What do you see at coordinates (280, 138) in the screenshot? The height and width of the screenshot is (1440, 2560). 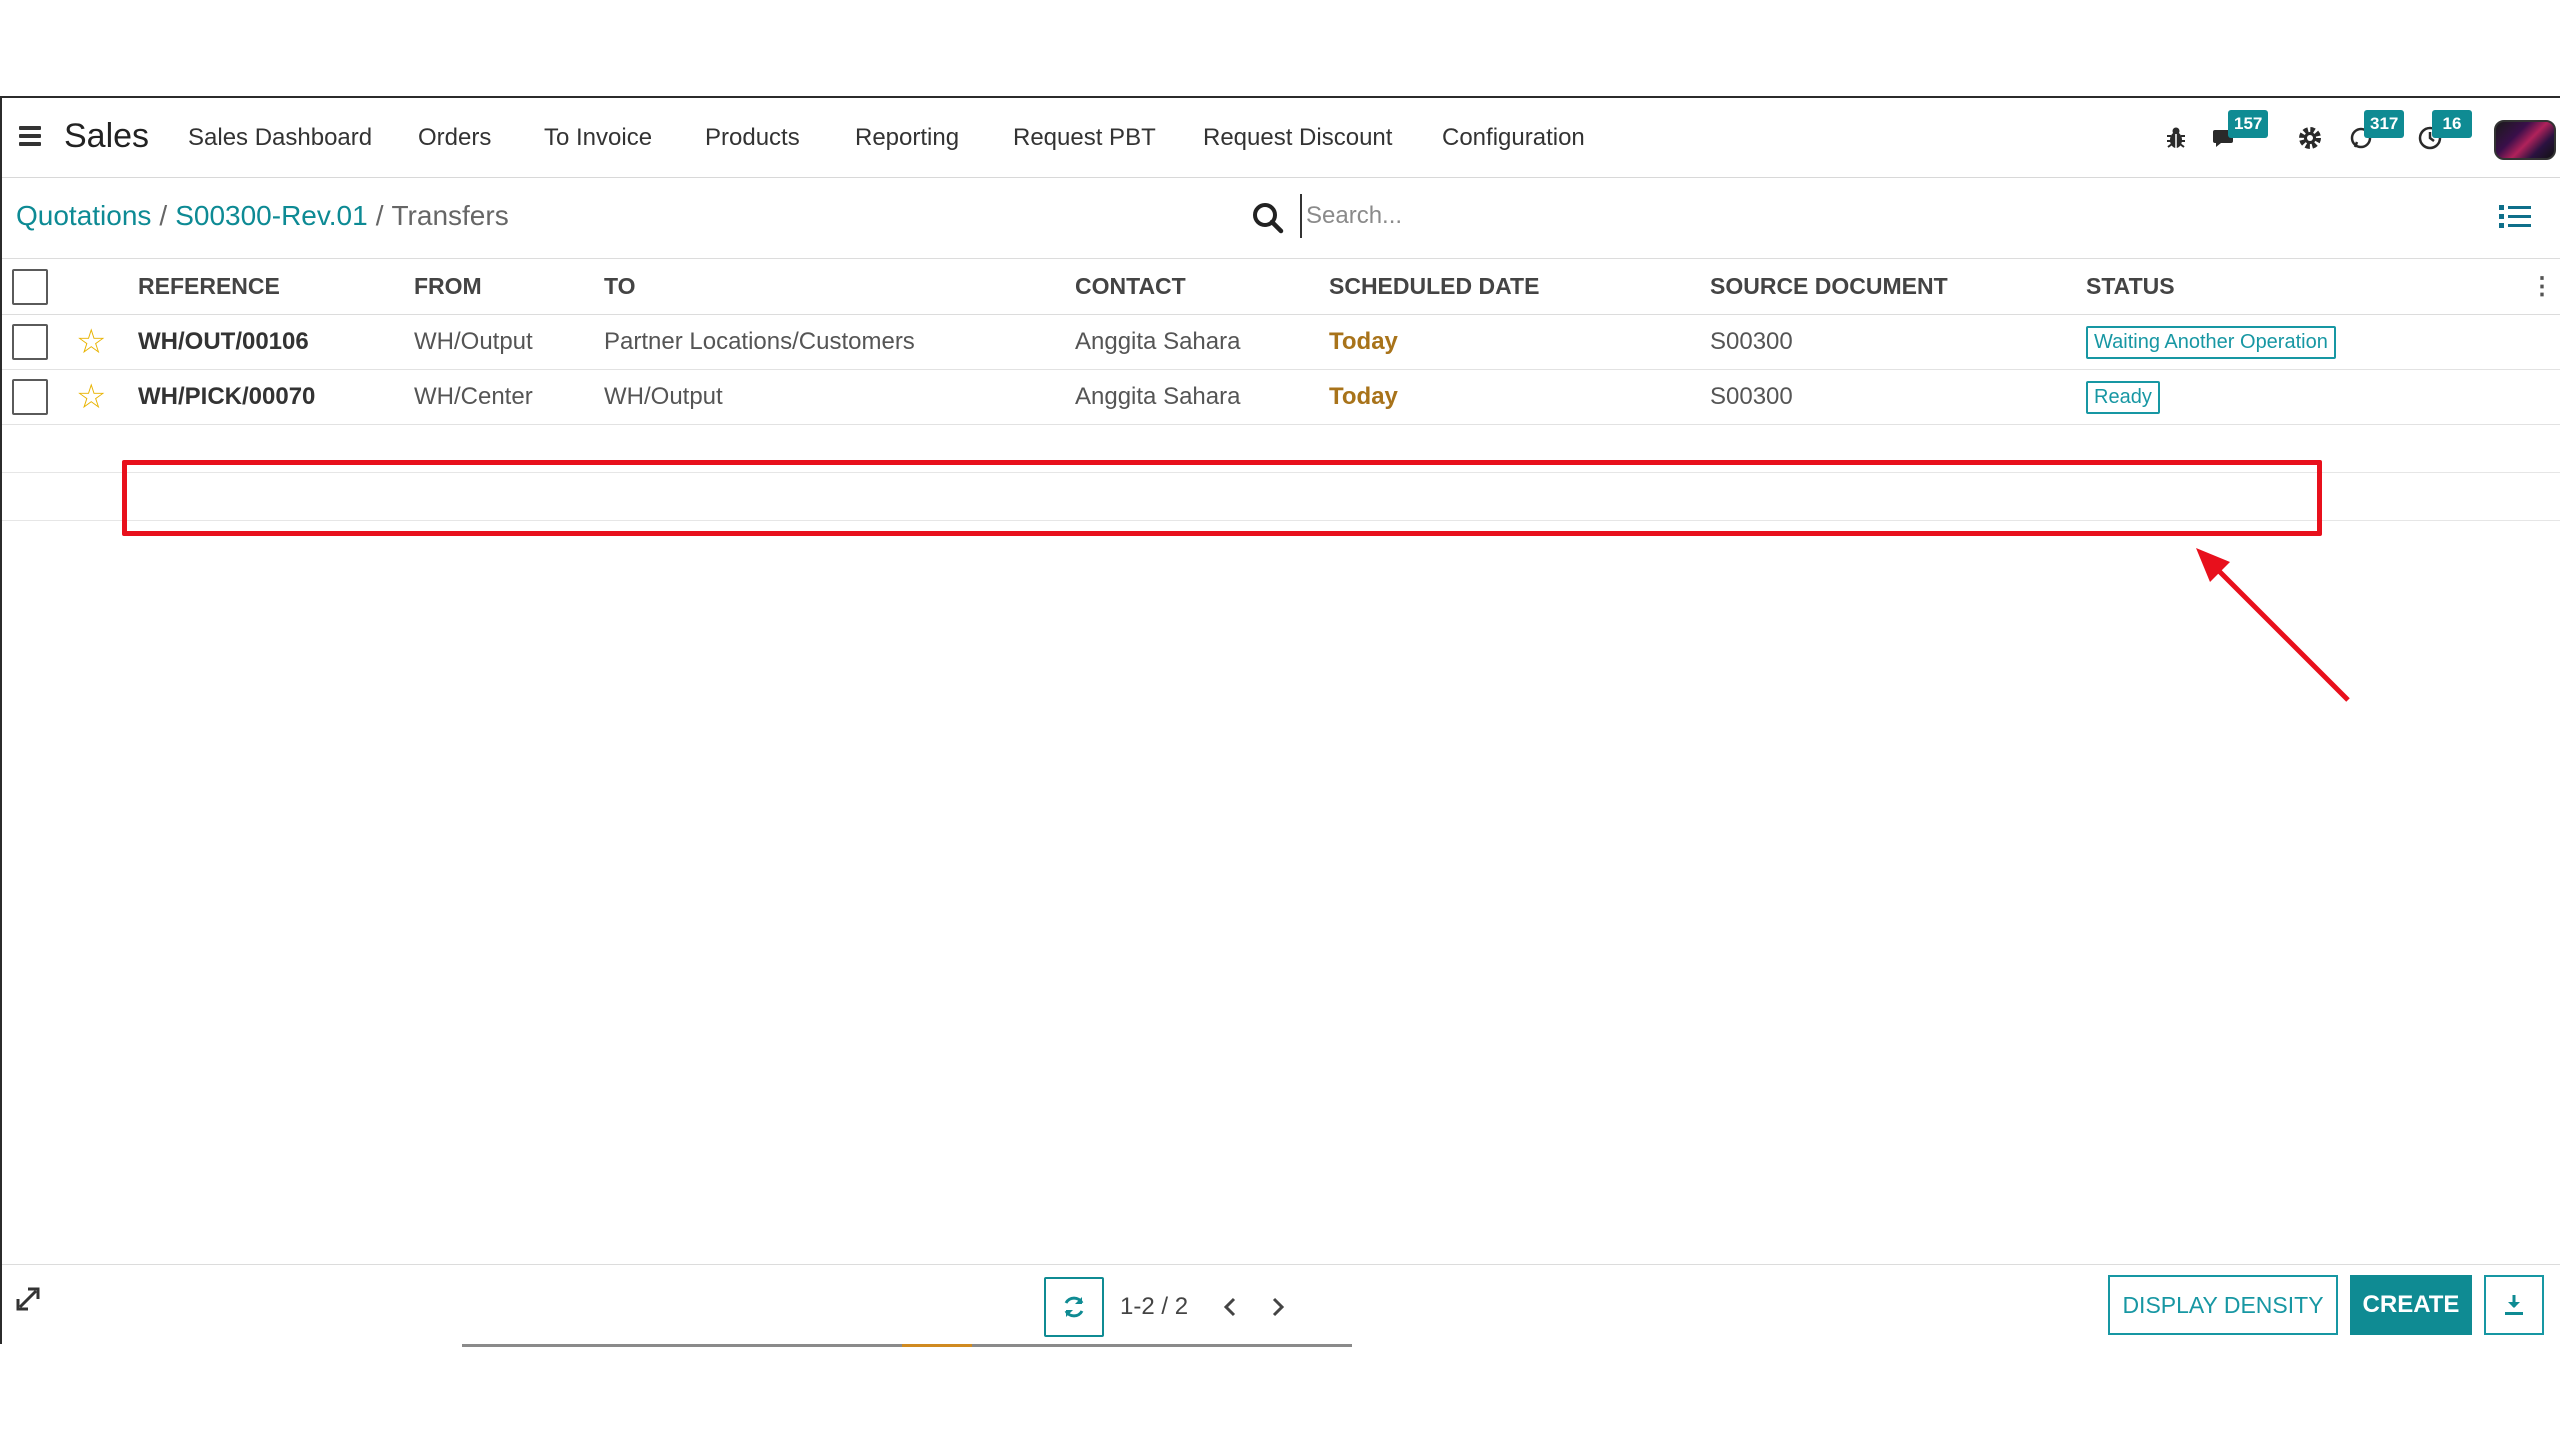 I see `menu-item-sales-dashboard: Sales Dashboard` at bounding box center [280, 138].